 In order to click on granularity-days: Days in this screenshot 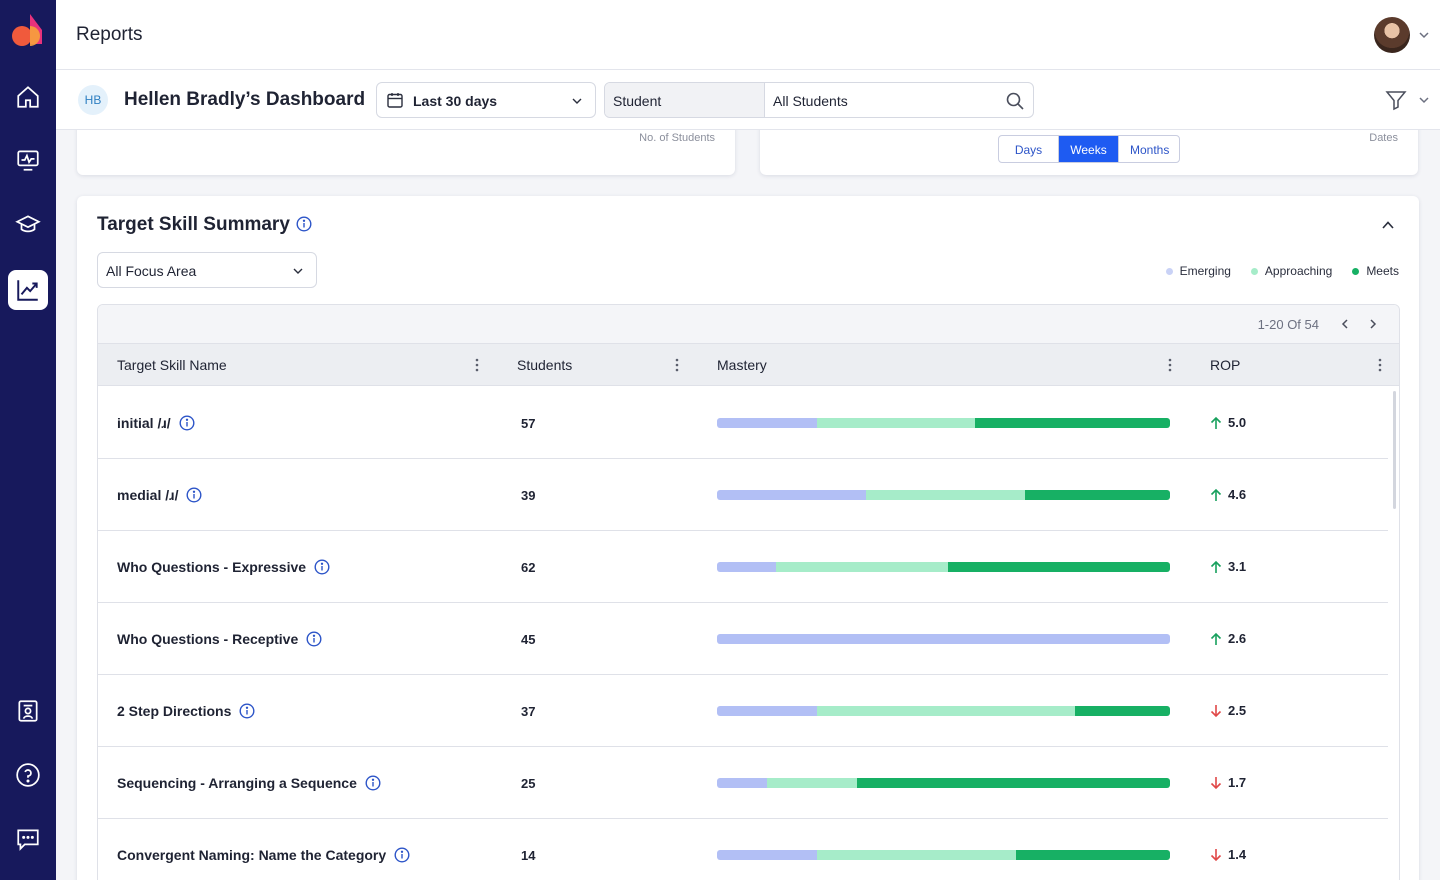, I will do `click(1029, 149)`.